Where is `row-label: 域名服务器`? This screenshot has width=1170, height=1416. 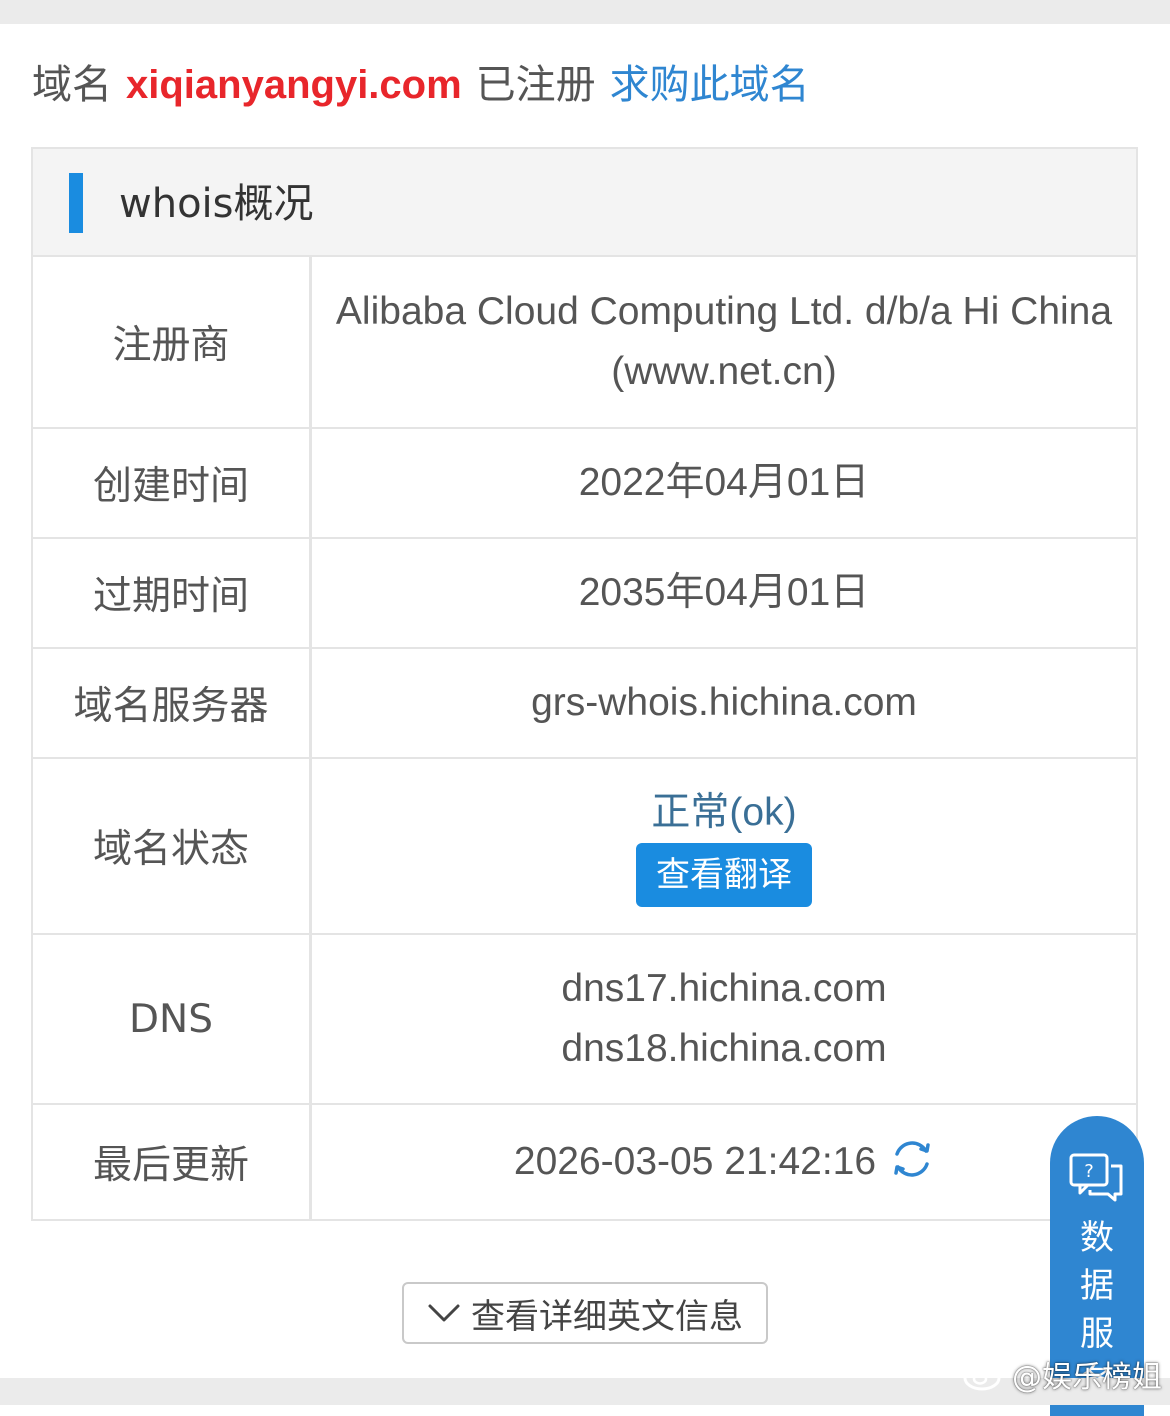 row-label: 域名服务器 is located at coordinates (172, 703).